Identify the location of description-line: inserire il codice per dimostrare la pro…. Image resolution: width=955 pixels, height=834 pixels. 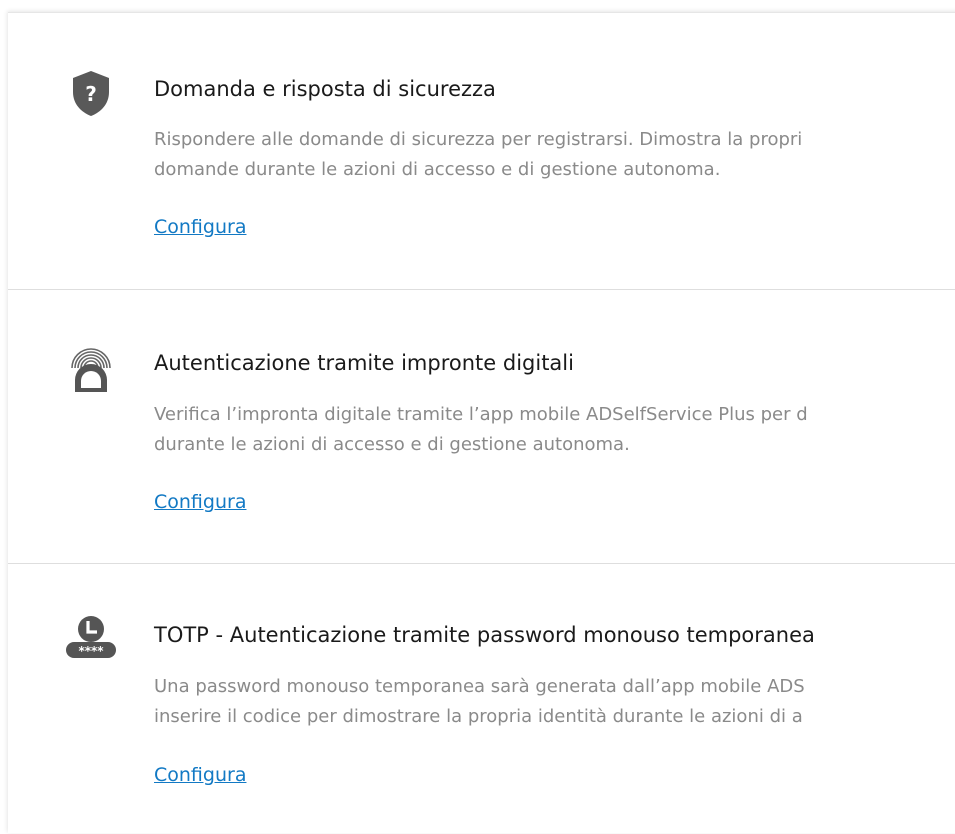
(478, 716).